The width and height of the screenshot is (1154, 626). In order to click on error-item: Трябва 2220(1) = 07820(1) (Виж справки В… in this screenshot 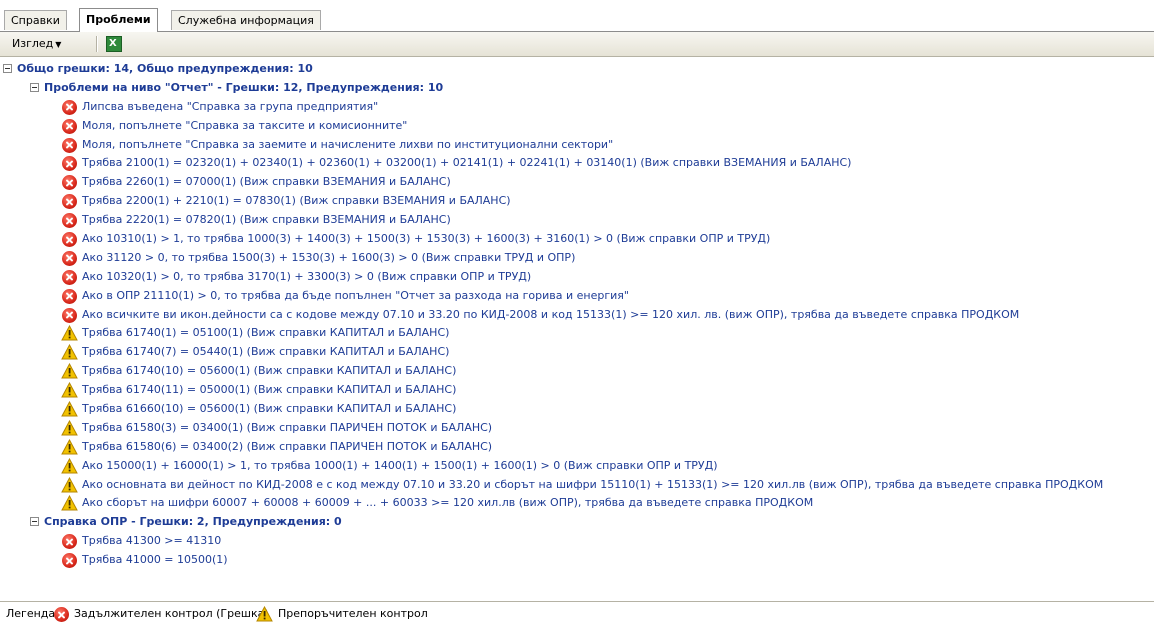, I will do `click(577, 220)`.